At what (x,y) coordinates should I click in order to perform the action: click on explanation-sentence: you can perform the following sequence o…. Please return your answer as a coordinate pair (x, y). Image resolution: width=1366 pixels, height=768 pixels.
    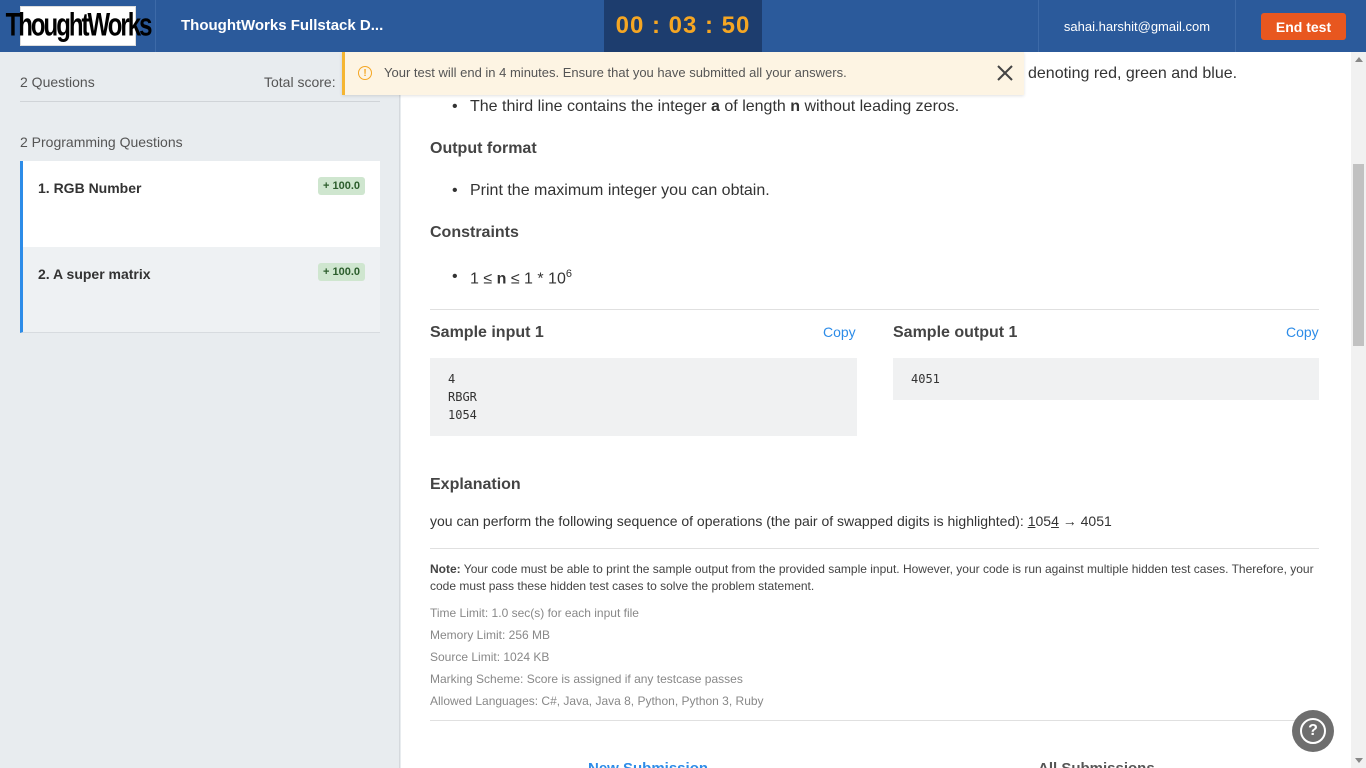
    Looking at the image, I should click on (727, 521).